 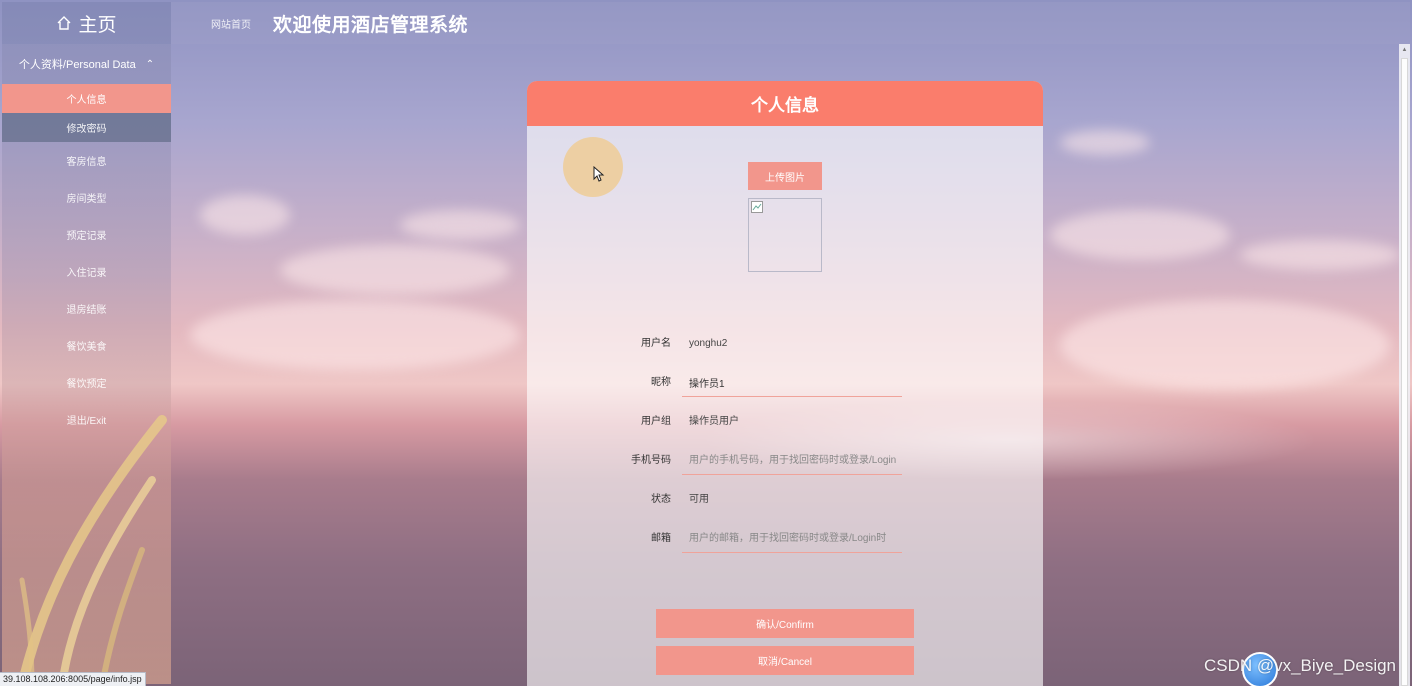 I want to click on scroll-up-icon: ▲, so click(x=1404, y=50).